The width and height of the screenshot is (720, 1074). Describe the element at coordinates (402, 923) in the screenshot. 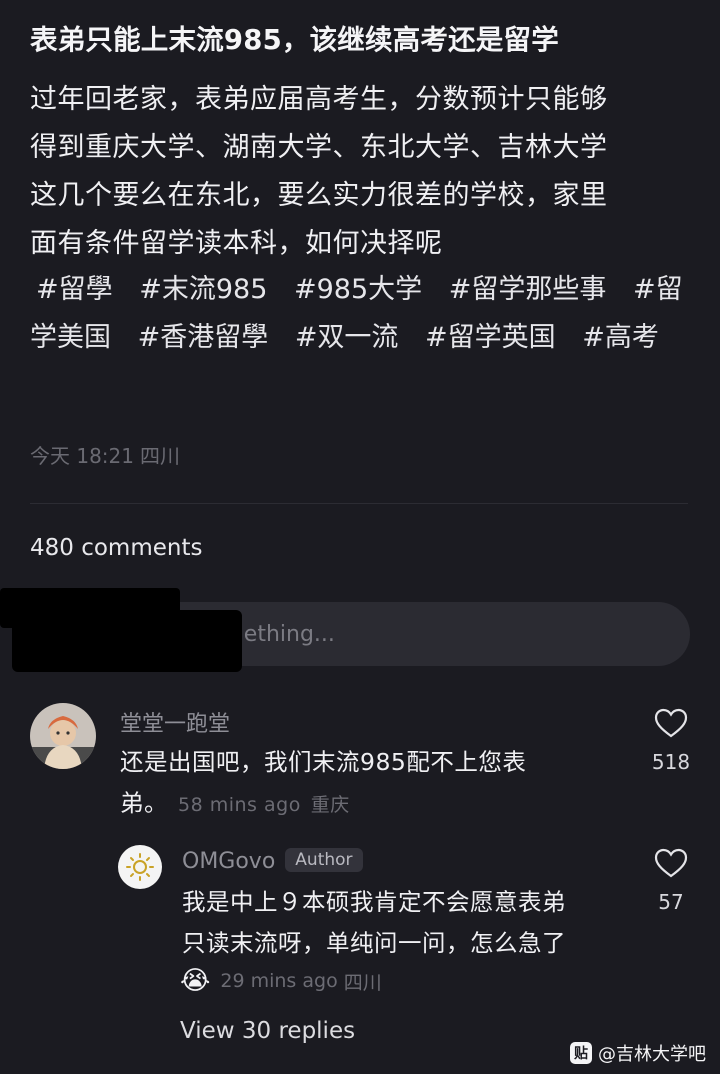

I see `reply-text: 我是中上９本硕我肯定不会愿意表弟 只读末流呀，单纯问一问，怎么急了` at that location.